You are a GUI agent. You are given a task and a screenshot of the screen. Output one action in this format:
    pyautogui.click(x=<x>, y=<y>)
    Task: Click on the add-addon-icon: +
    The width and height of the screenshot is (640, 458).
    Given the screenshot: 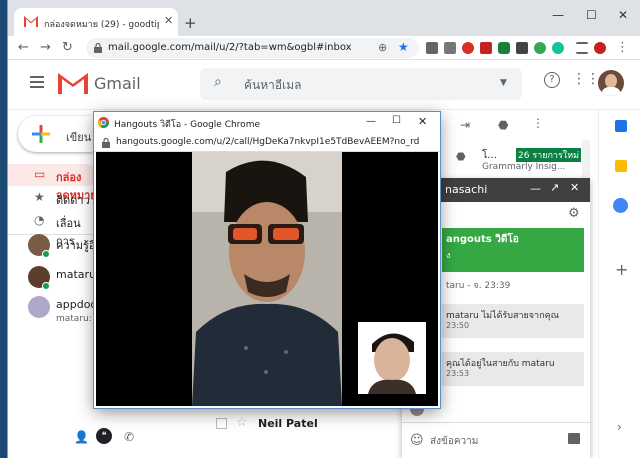 What is the action you would take?
    pyautogui.click(x=621, y=269)
    